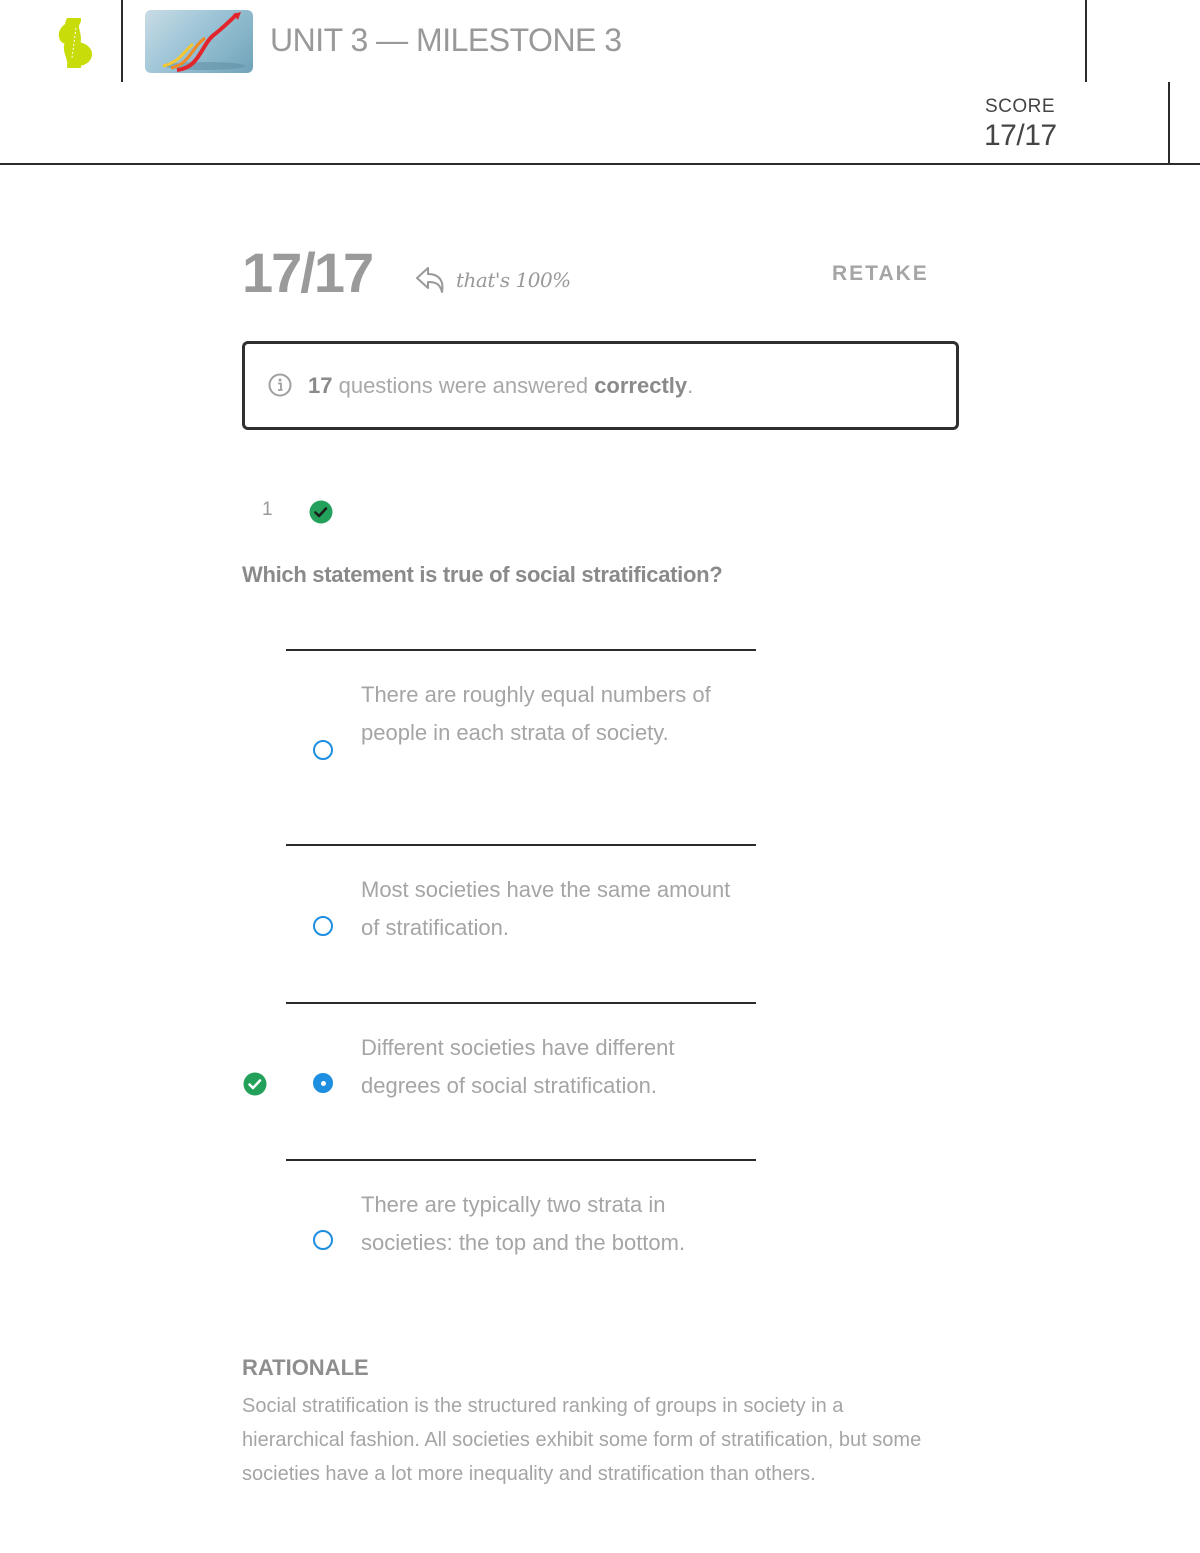 This screenshot has width=1200, height=1553. Describe the element at coordinates (1020, 106) in the screenshot. I see `score-label: SCORE` at that location.